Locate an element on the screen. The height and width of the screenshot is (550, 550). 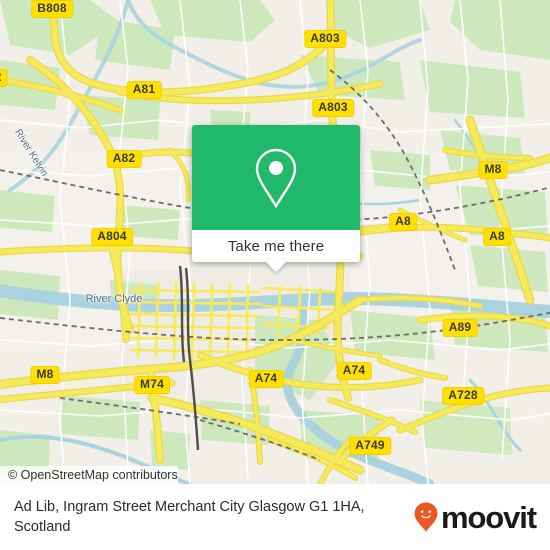
location-popup-card: Take me there is located at coordinates (276, 198).